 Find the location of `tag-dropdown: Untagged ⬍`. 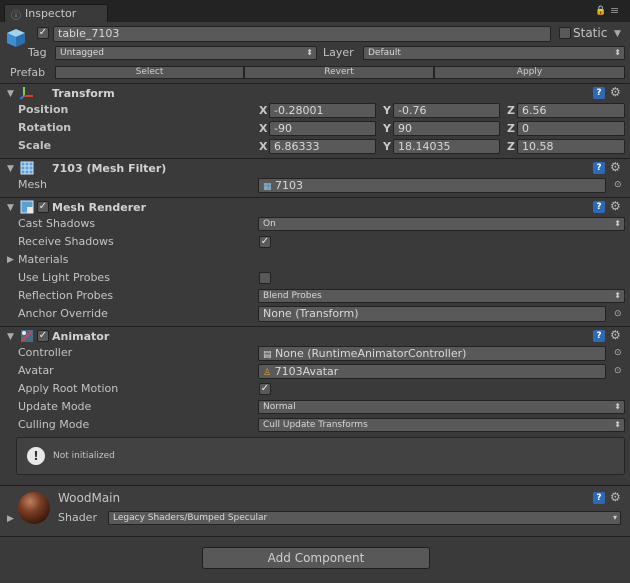

tag-dropdown: Untagged ⬍ is located at coordinates (186, 53).